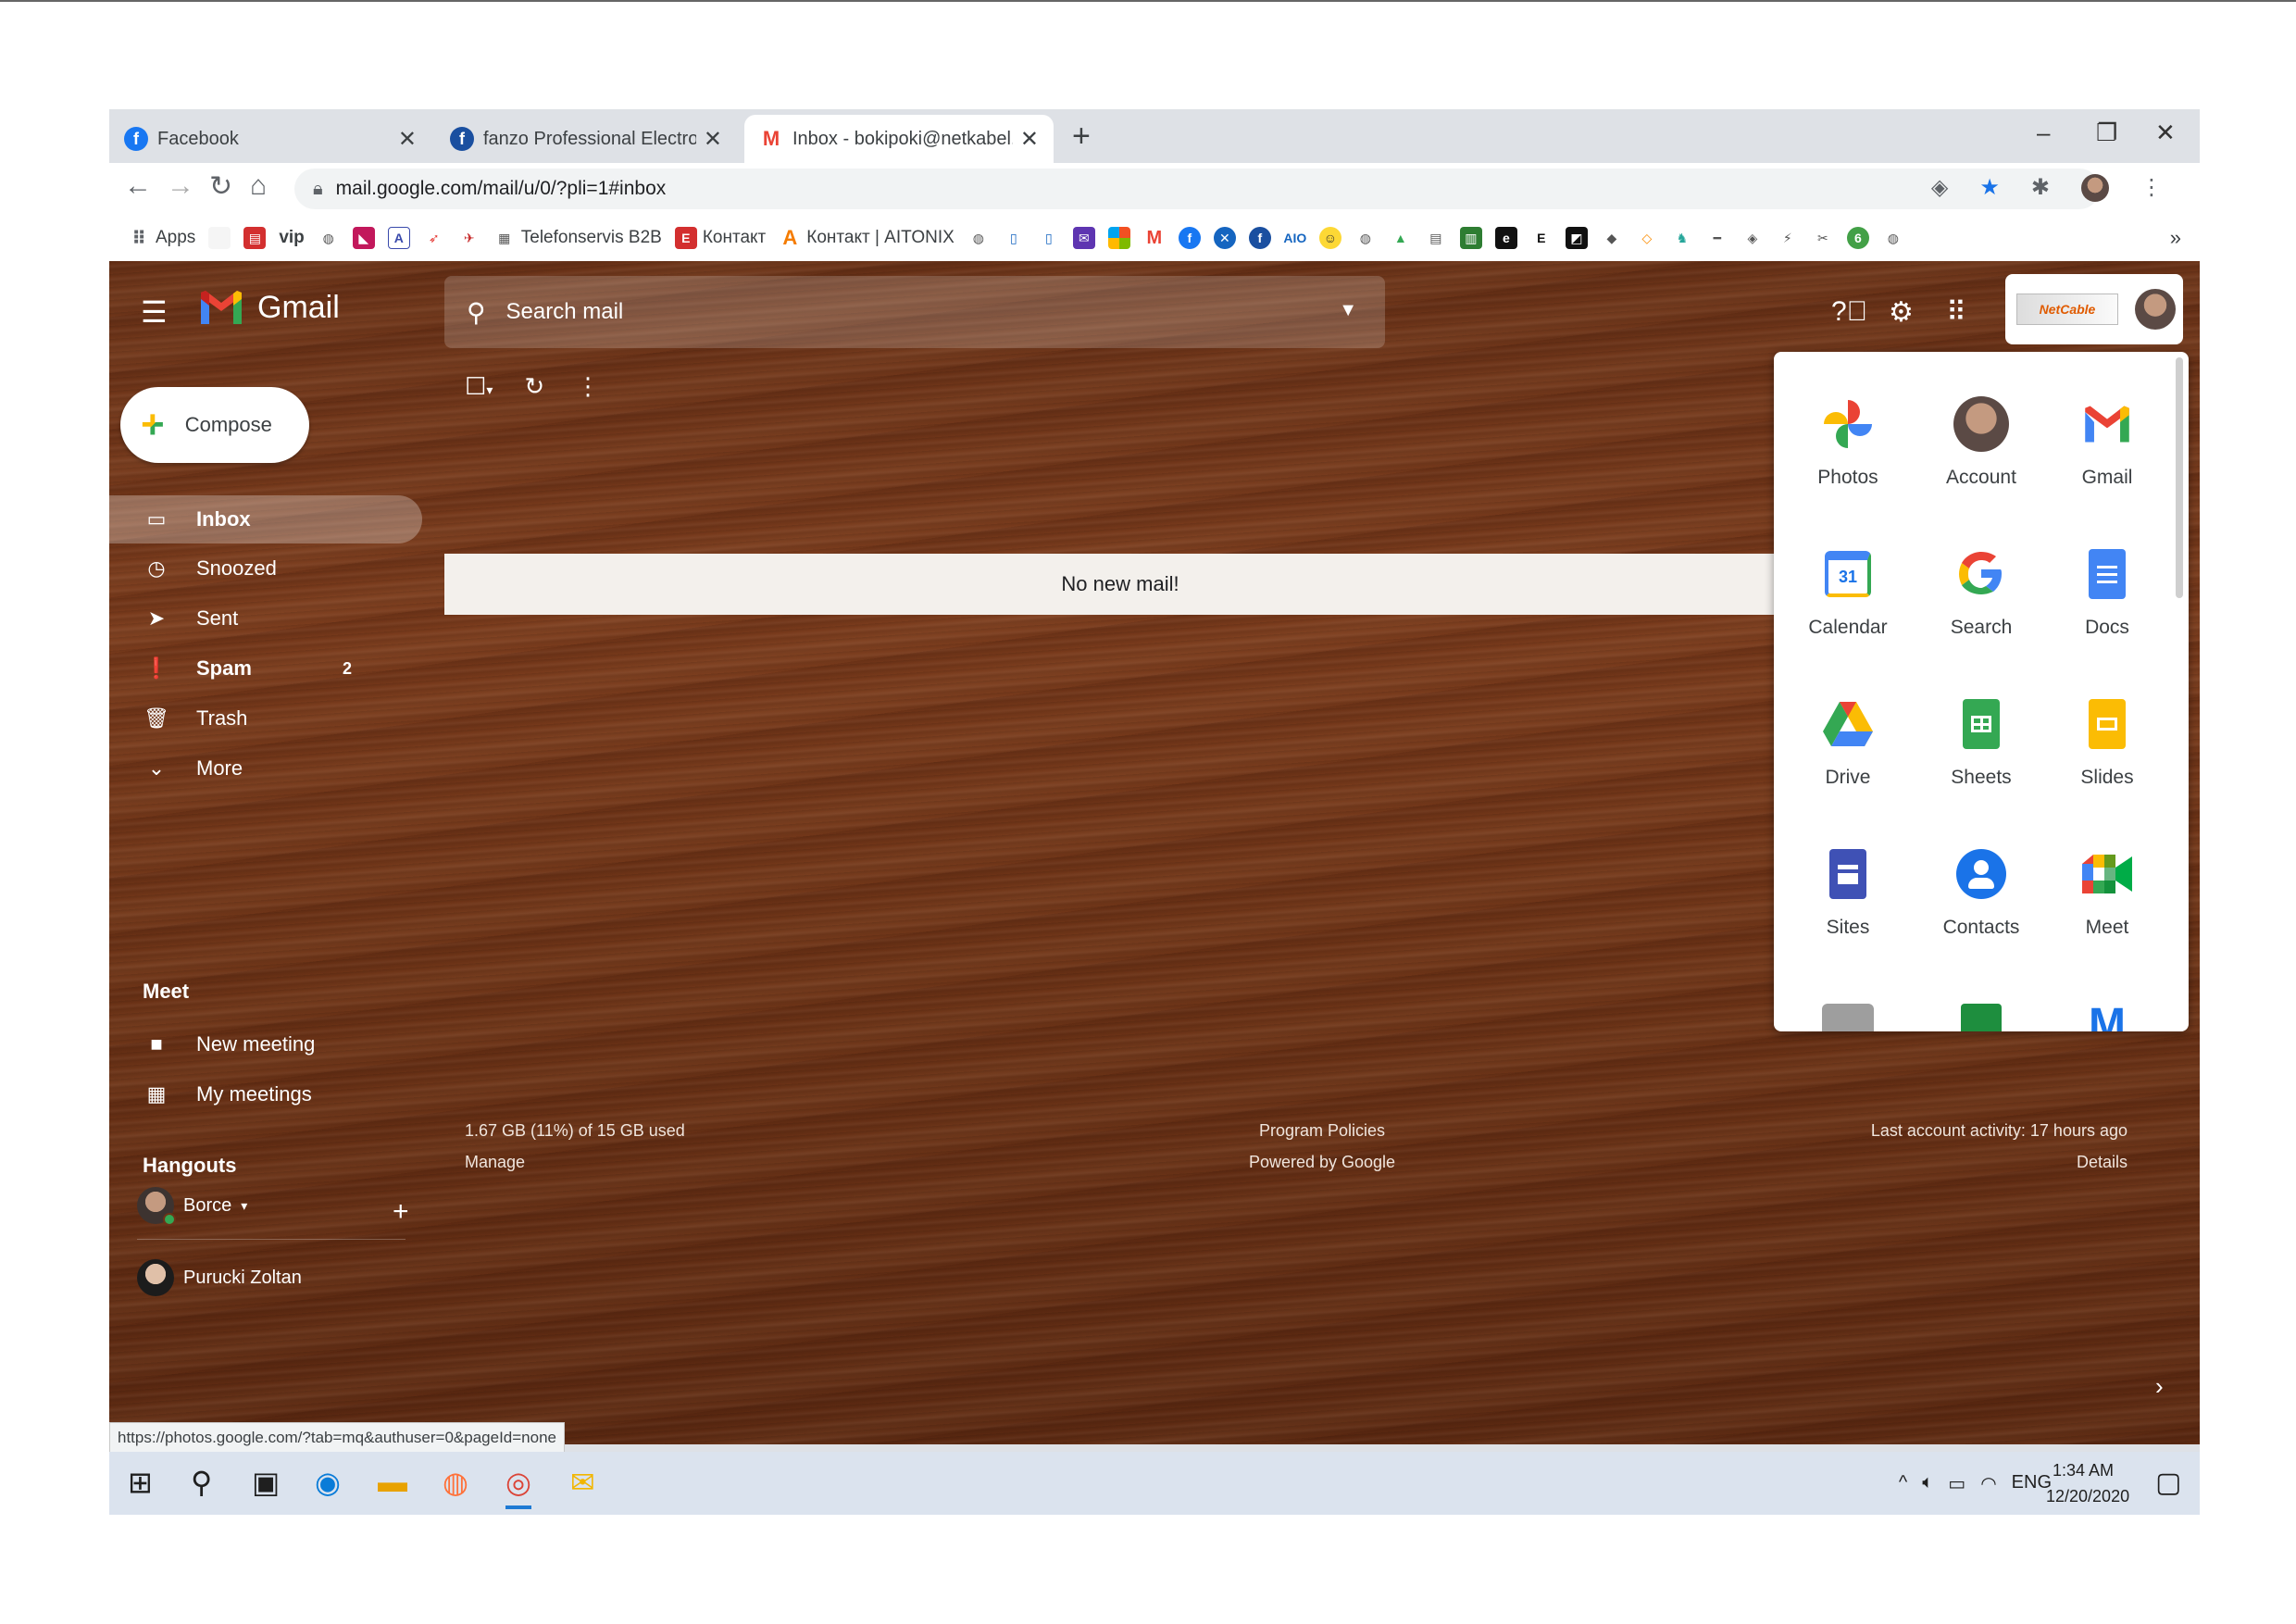 This screenshot has width=2296, height=1624. I want to click on app-search: Search, so click(1981, 591).